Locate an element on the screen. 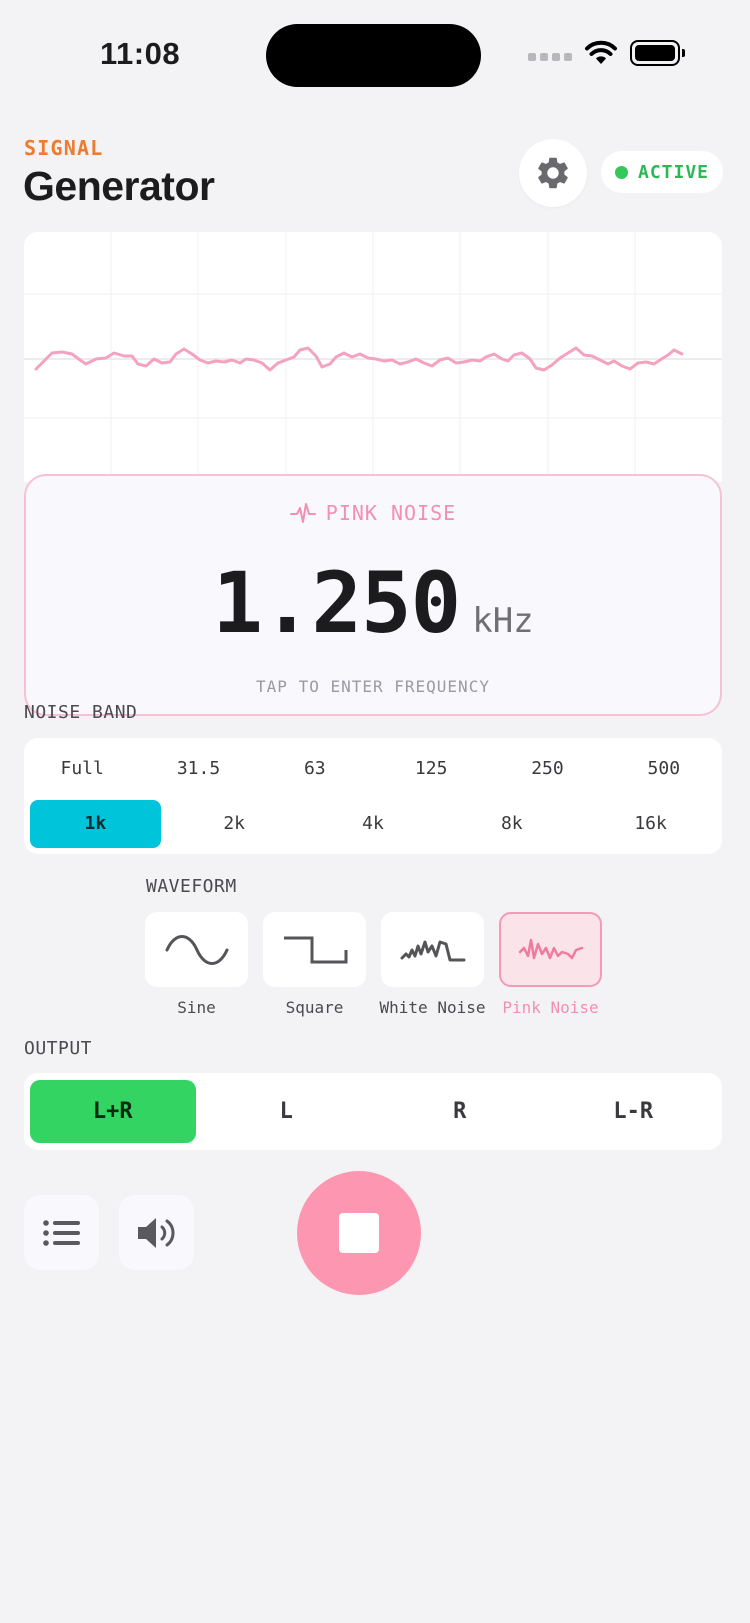 This screenshot has width=750, height=1623. stop-icon is located at coordinates (359, 1233).